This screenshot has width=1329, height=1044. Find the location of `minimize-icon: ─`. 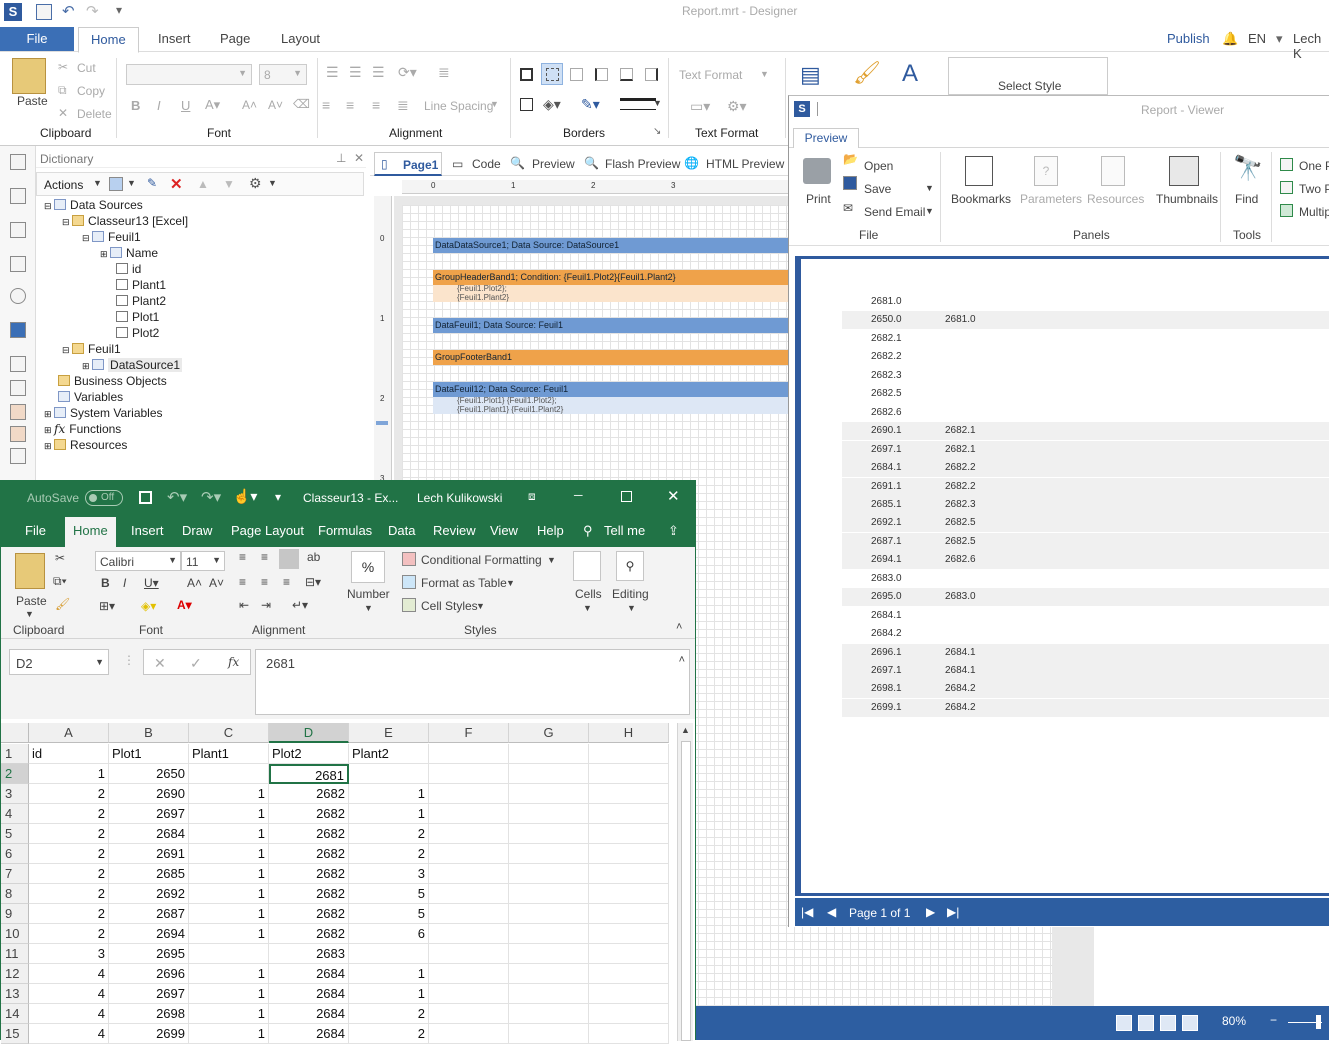

minimize-icon: ─ is located at coordinates (578, 495).